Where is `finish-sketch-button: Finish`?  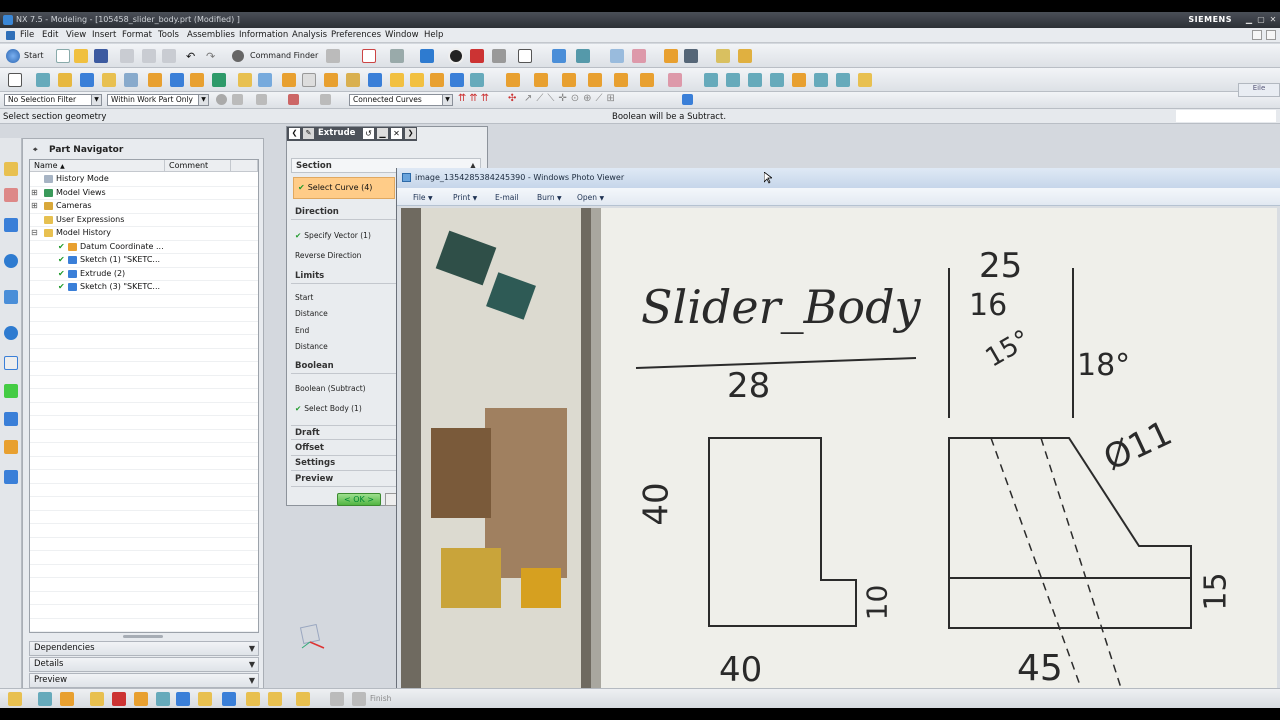 finish-sketch-button: Finish is located at coordinates (380, 698).